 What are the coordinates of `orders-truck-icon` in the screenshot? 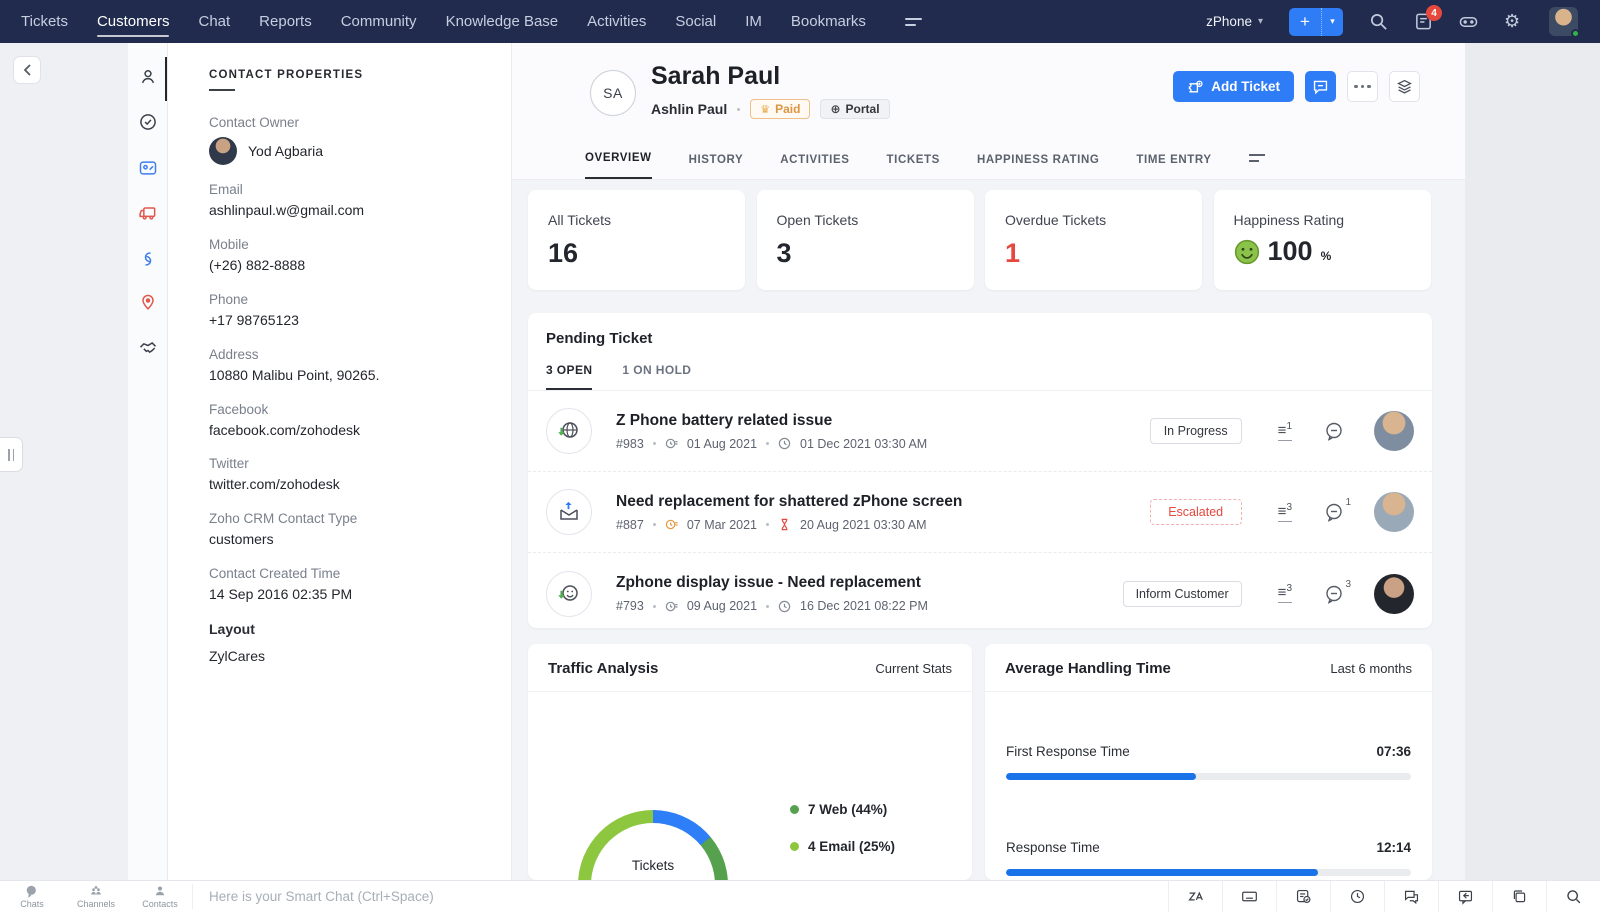 It's located at (148, 213).